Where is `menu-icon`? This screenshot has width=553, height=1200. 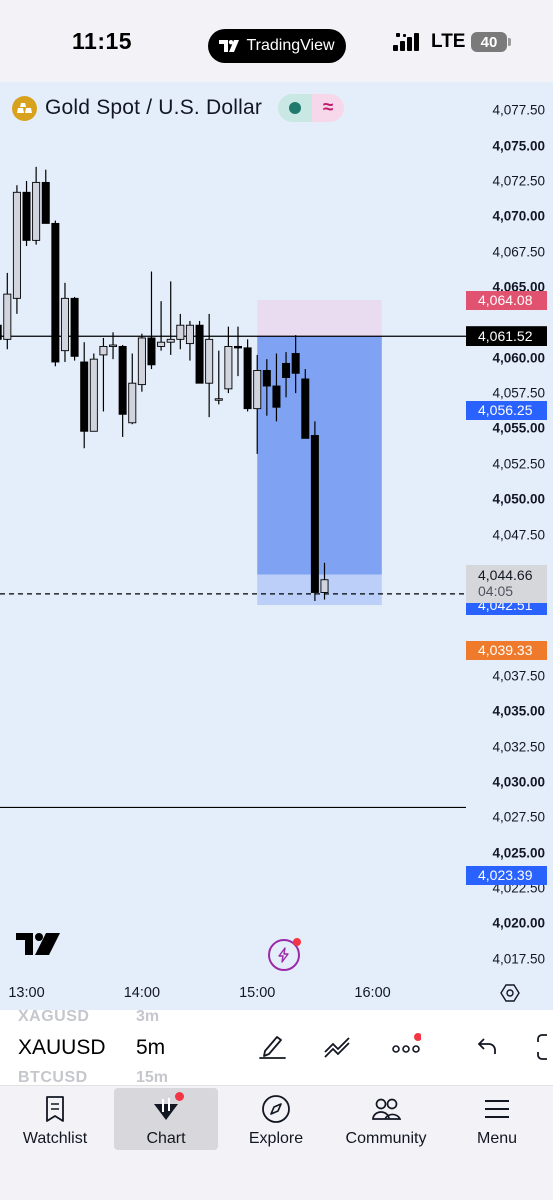
menu-icon is located at coordinates (497, 1109).